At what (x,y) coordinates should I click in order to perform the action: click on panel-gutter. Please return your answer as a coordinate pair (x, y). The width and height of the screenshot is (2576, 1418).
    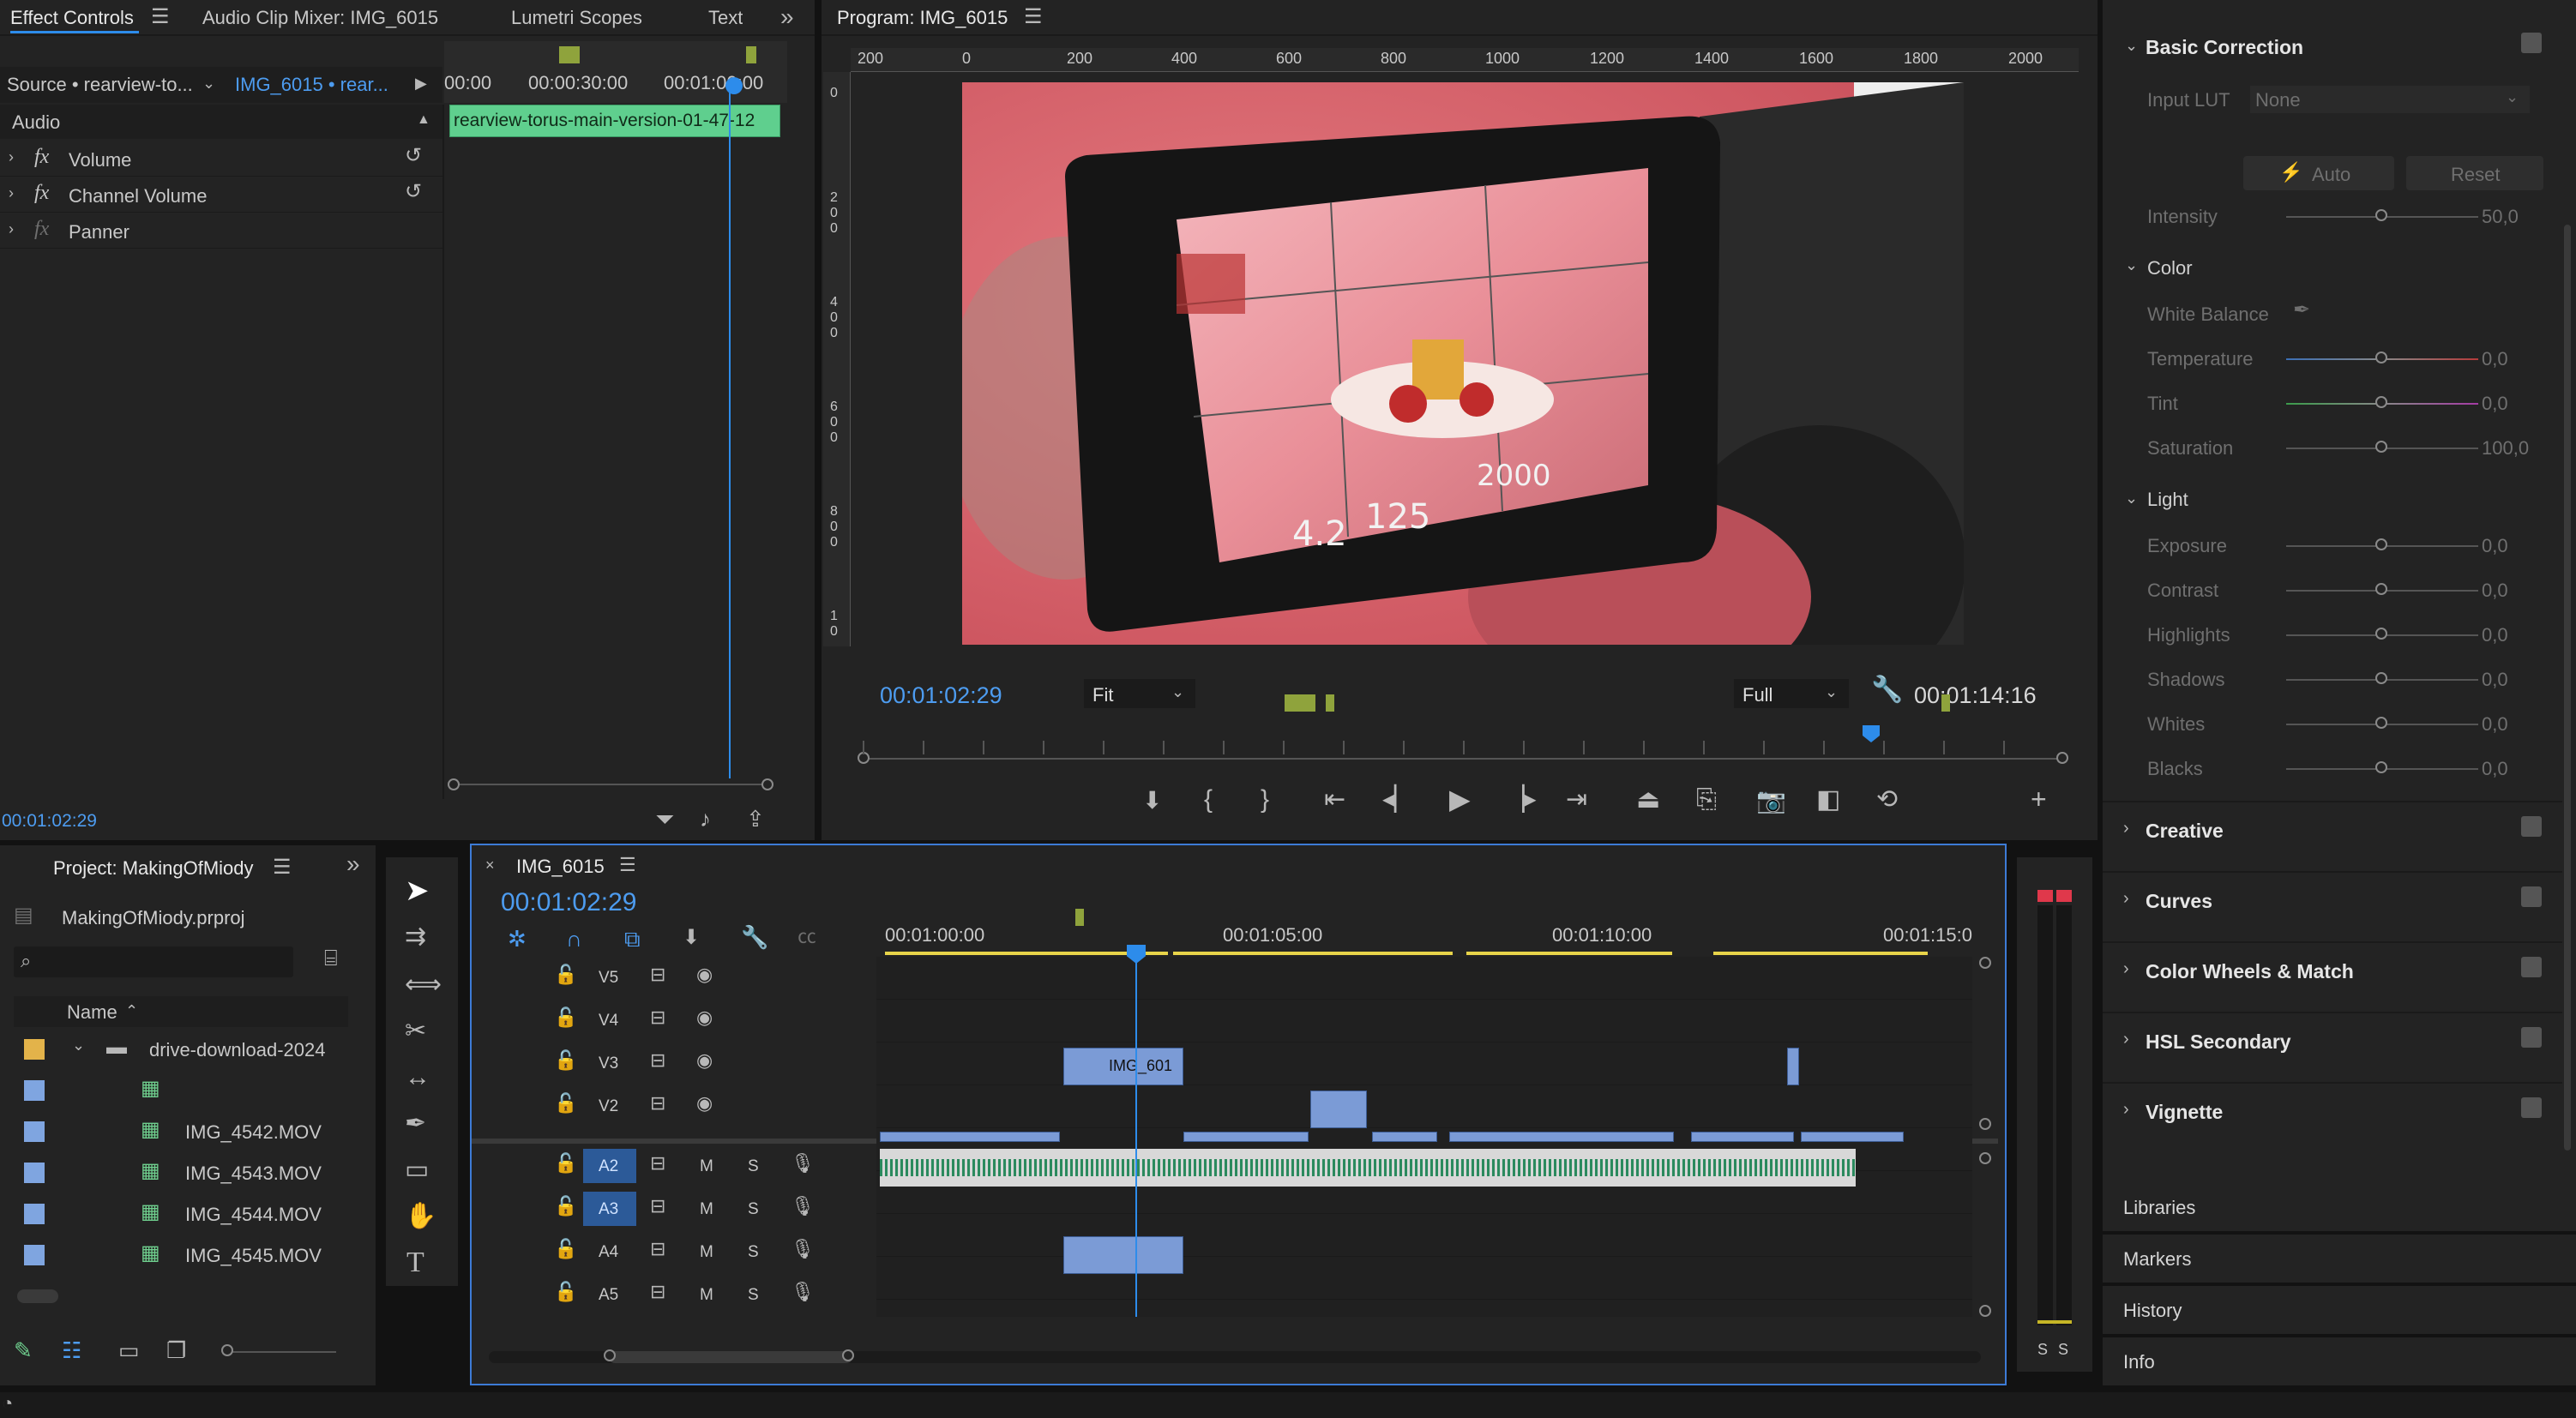
    Looking at the image, I should click on (818, 420).